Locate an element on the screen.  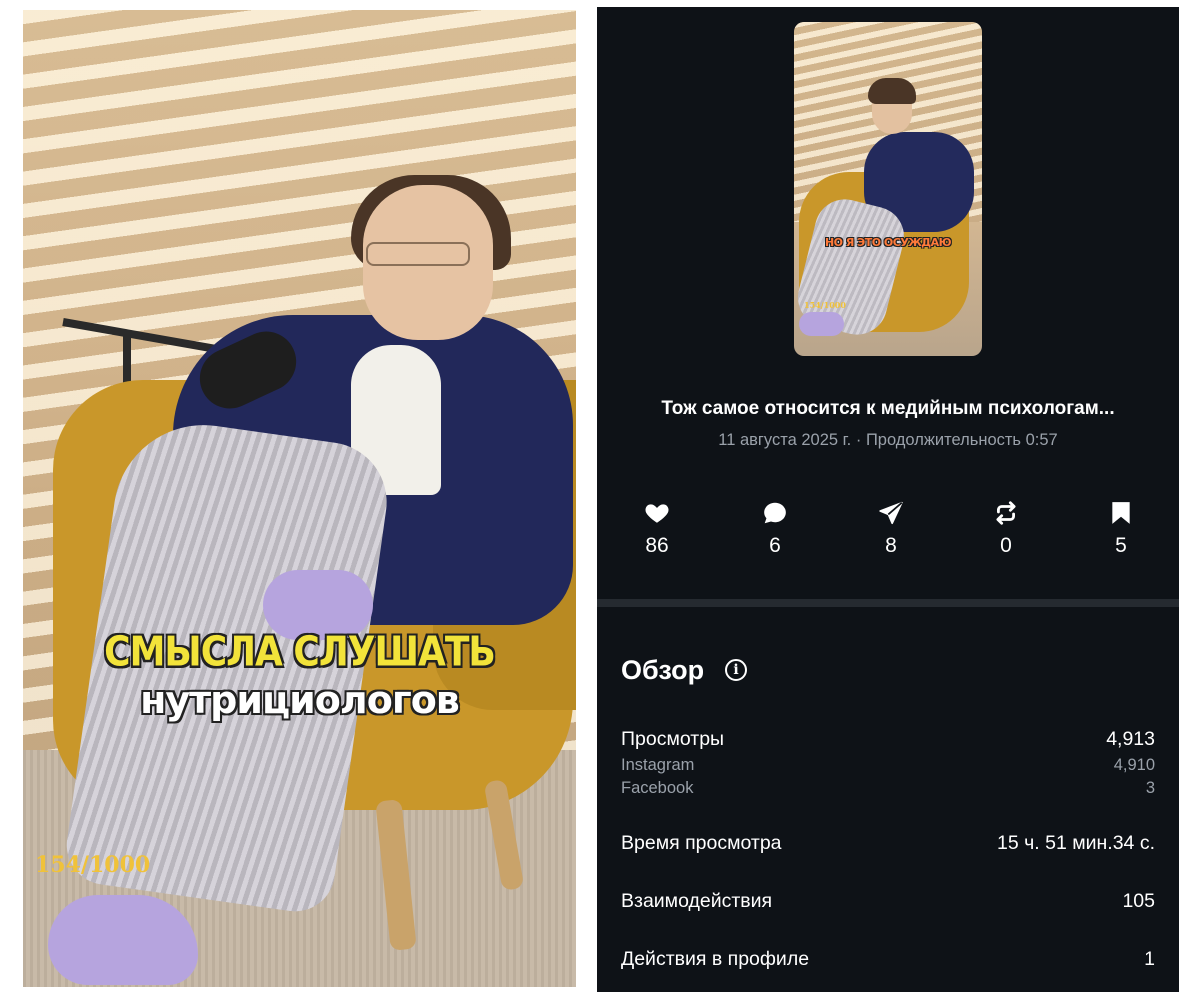
profile-actions-label: Действия в профиле is located at coordinates (715, 959).